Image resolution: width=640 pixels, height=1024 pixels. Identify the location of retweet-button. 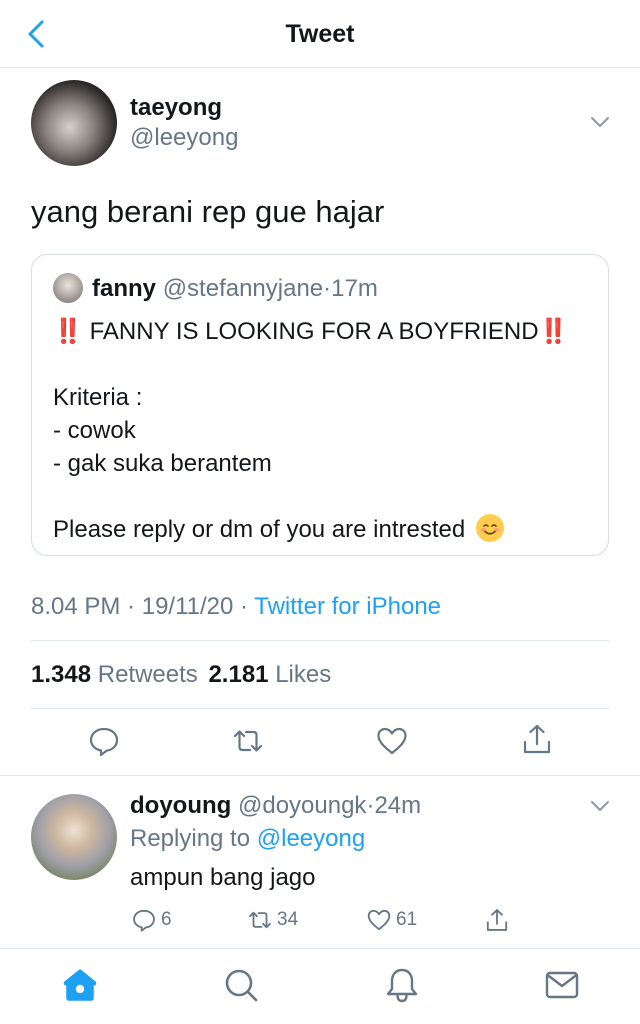
(248, 741).